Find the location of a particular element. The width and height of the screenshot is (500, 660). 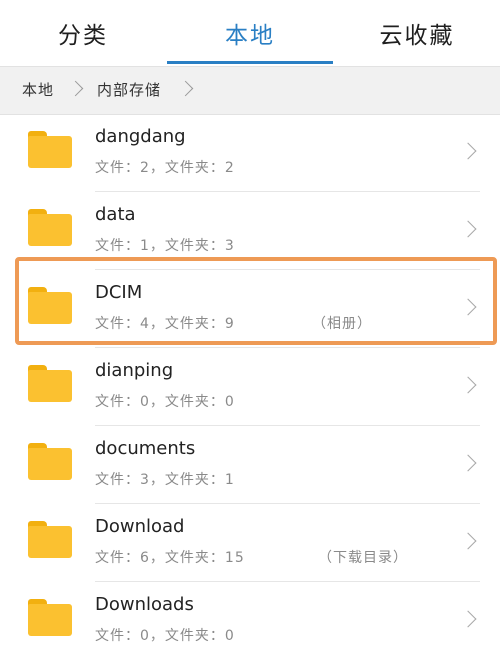

folder-meta: 文件：2，文件夹：2 is located at coordinates (165, 168).